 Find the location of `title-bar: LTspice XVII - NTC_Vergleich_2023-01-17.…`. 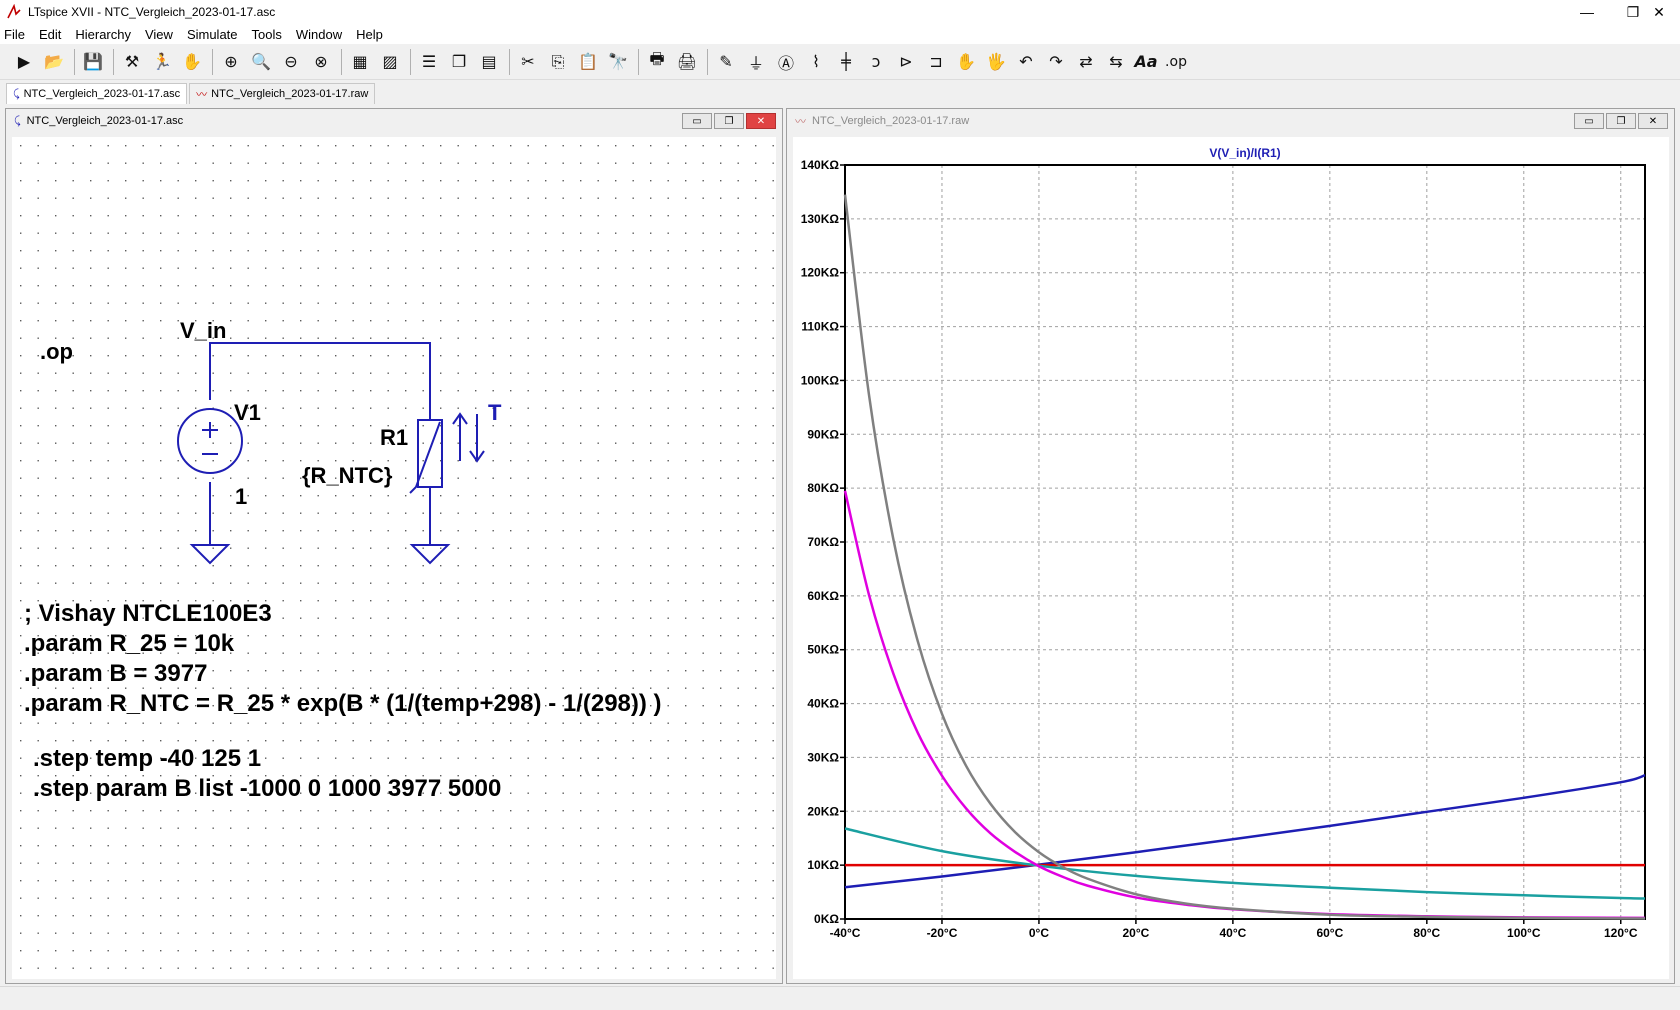

title-bar: LTspice XVII - NTC_Vergleich_2023-01-17.… is located at coordinates (840, 12).